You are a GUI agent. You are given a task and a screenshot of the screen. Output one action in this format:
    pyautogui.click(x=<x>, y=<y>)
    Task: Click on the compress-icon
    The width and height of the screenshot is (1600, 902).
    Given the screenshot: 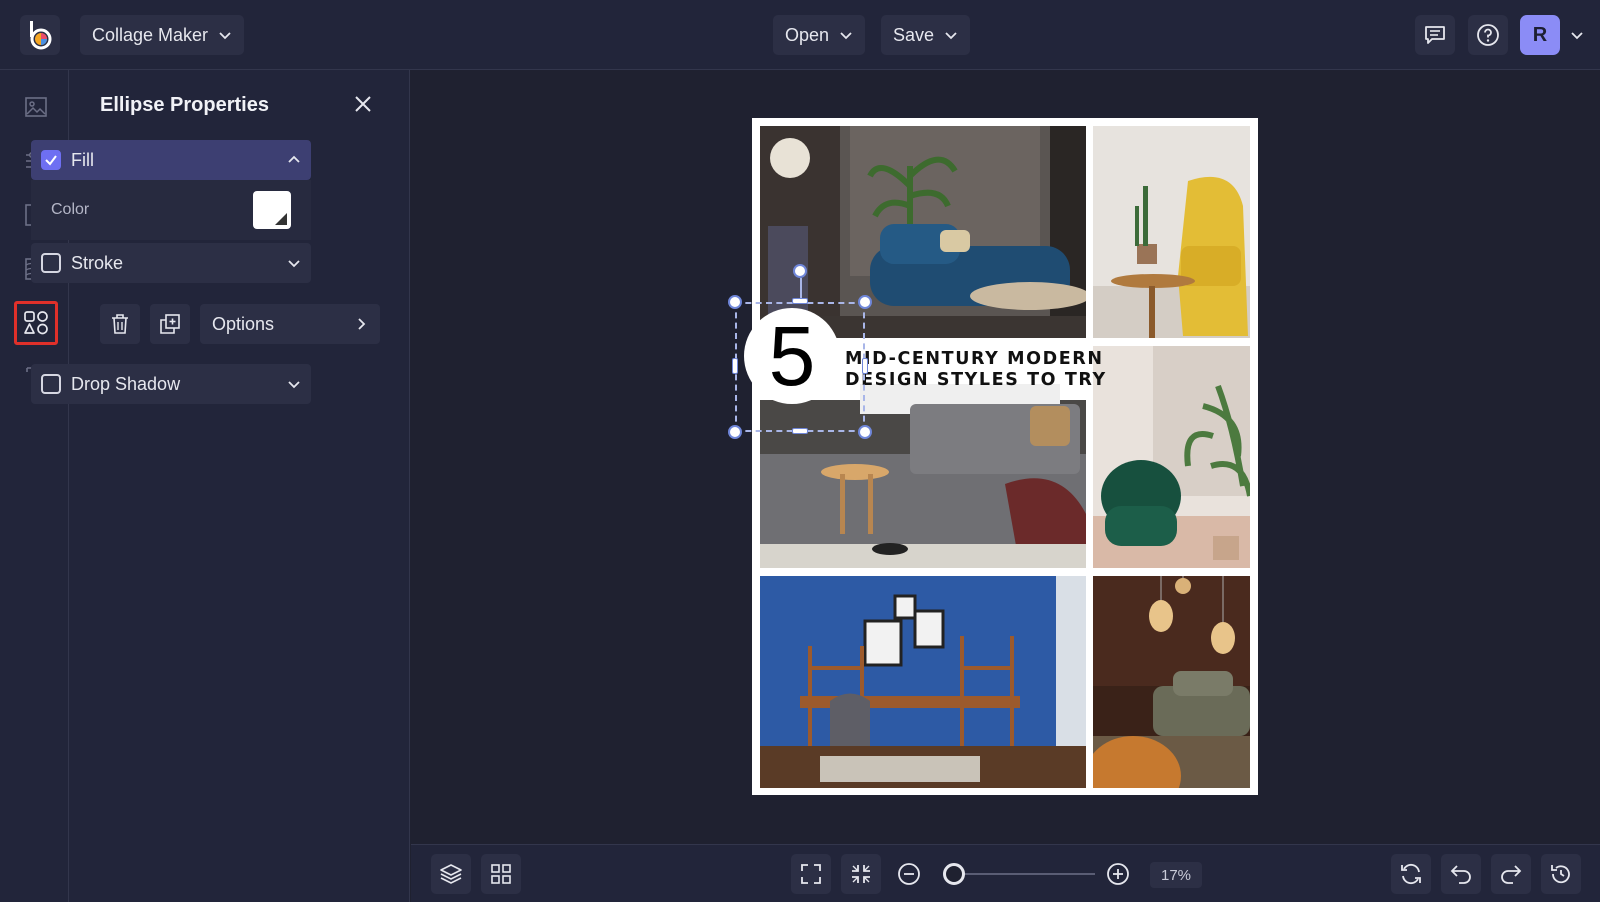 What is the action you would take?
    pyautogui.click(x=861, y=874)
    